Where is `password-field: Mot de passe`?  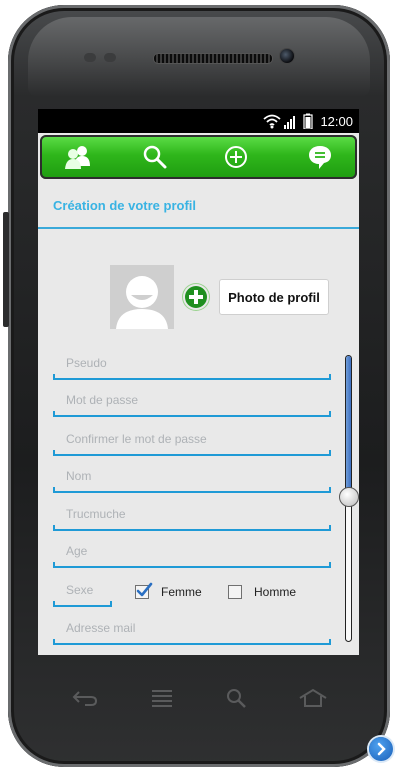
password-field: Mot de passe is located at coordinates (192, 403).